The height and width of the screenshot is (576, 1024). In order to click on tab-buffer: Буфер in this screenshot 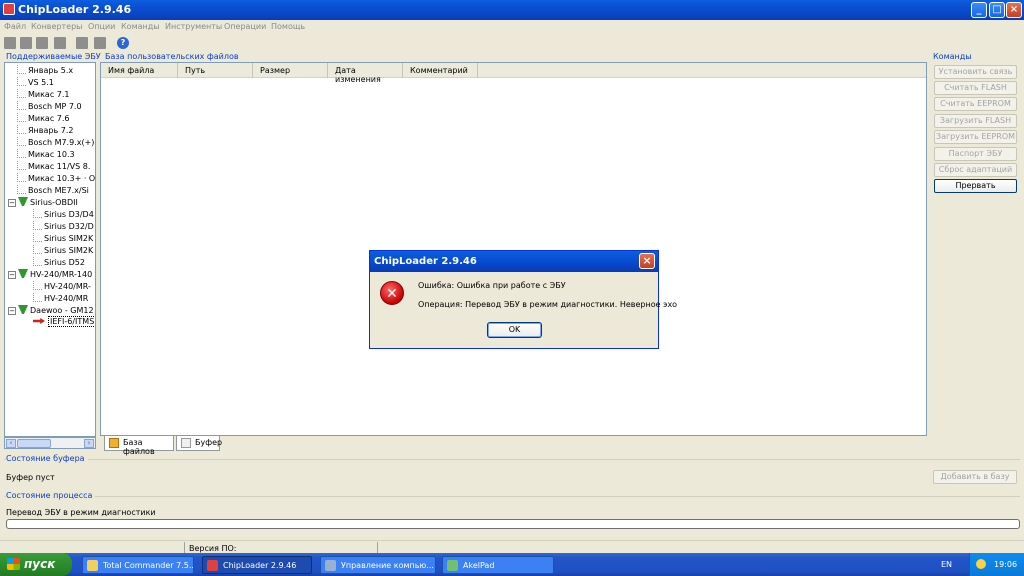, I will do `click(199, 443)`.